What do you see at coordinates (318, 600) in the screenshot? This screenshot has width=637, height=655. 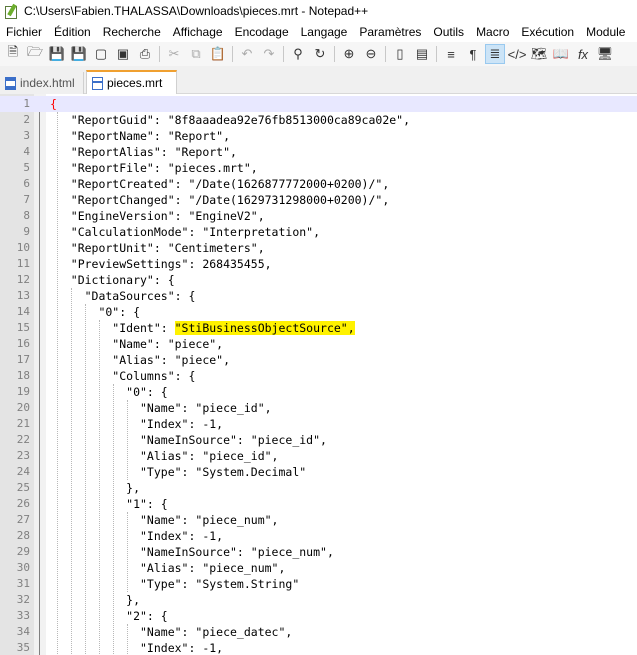 I see `code-line: 32 },` at bounding box center [318, 600].